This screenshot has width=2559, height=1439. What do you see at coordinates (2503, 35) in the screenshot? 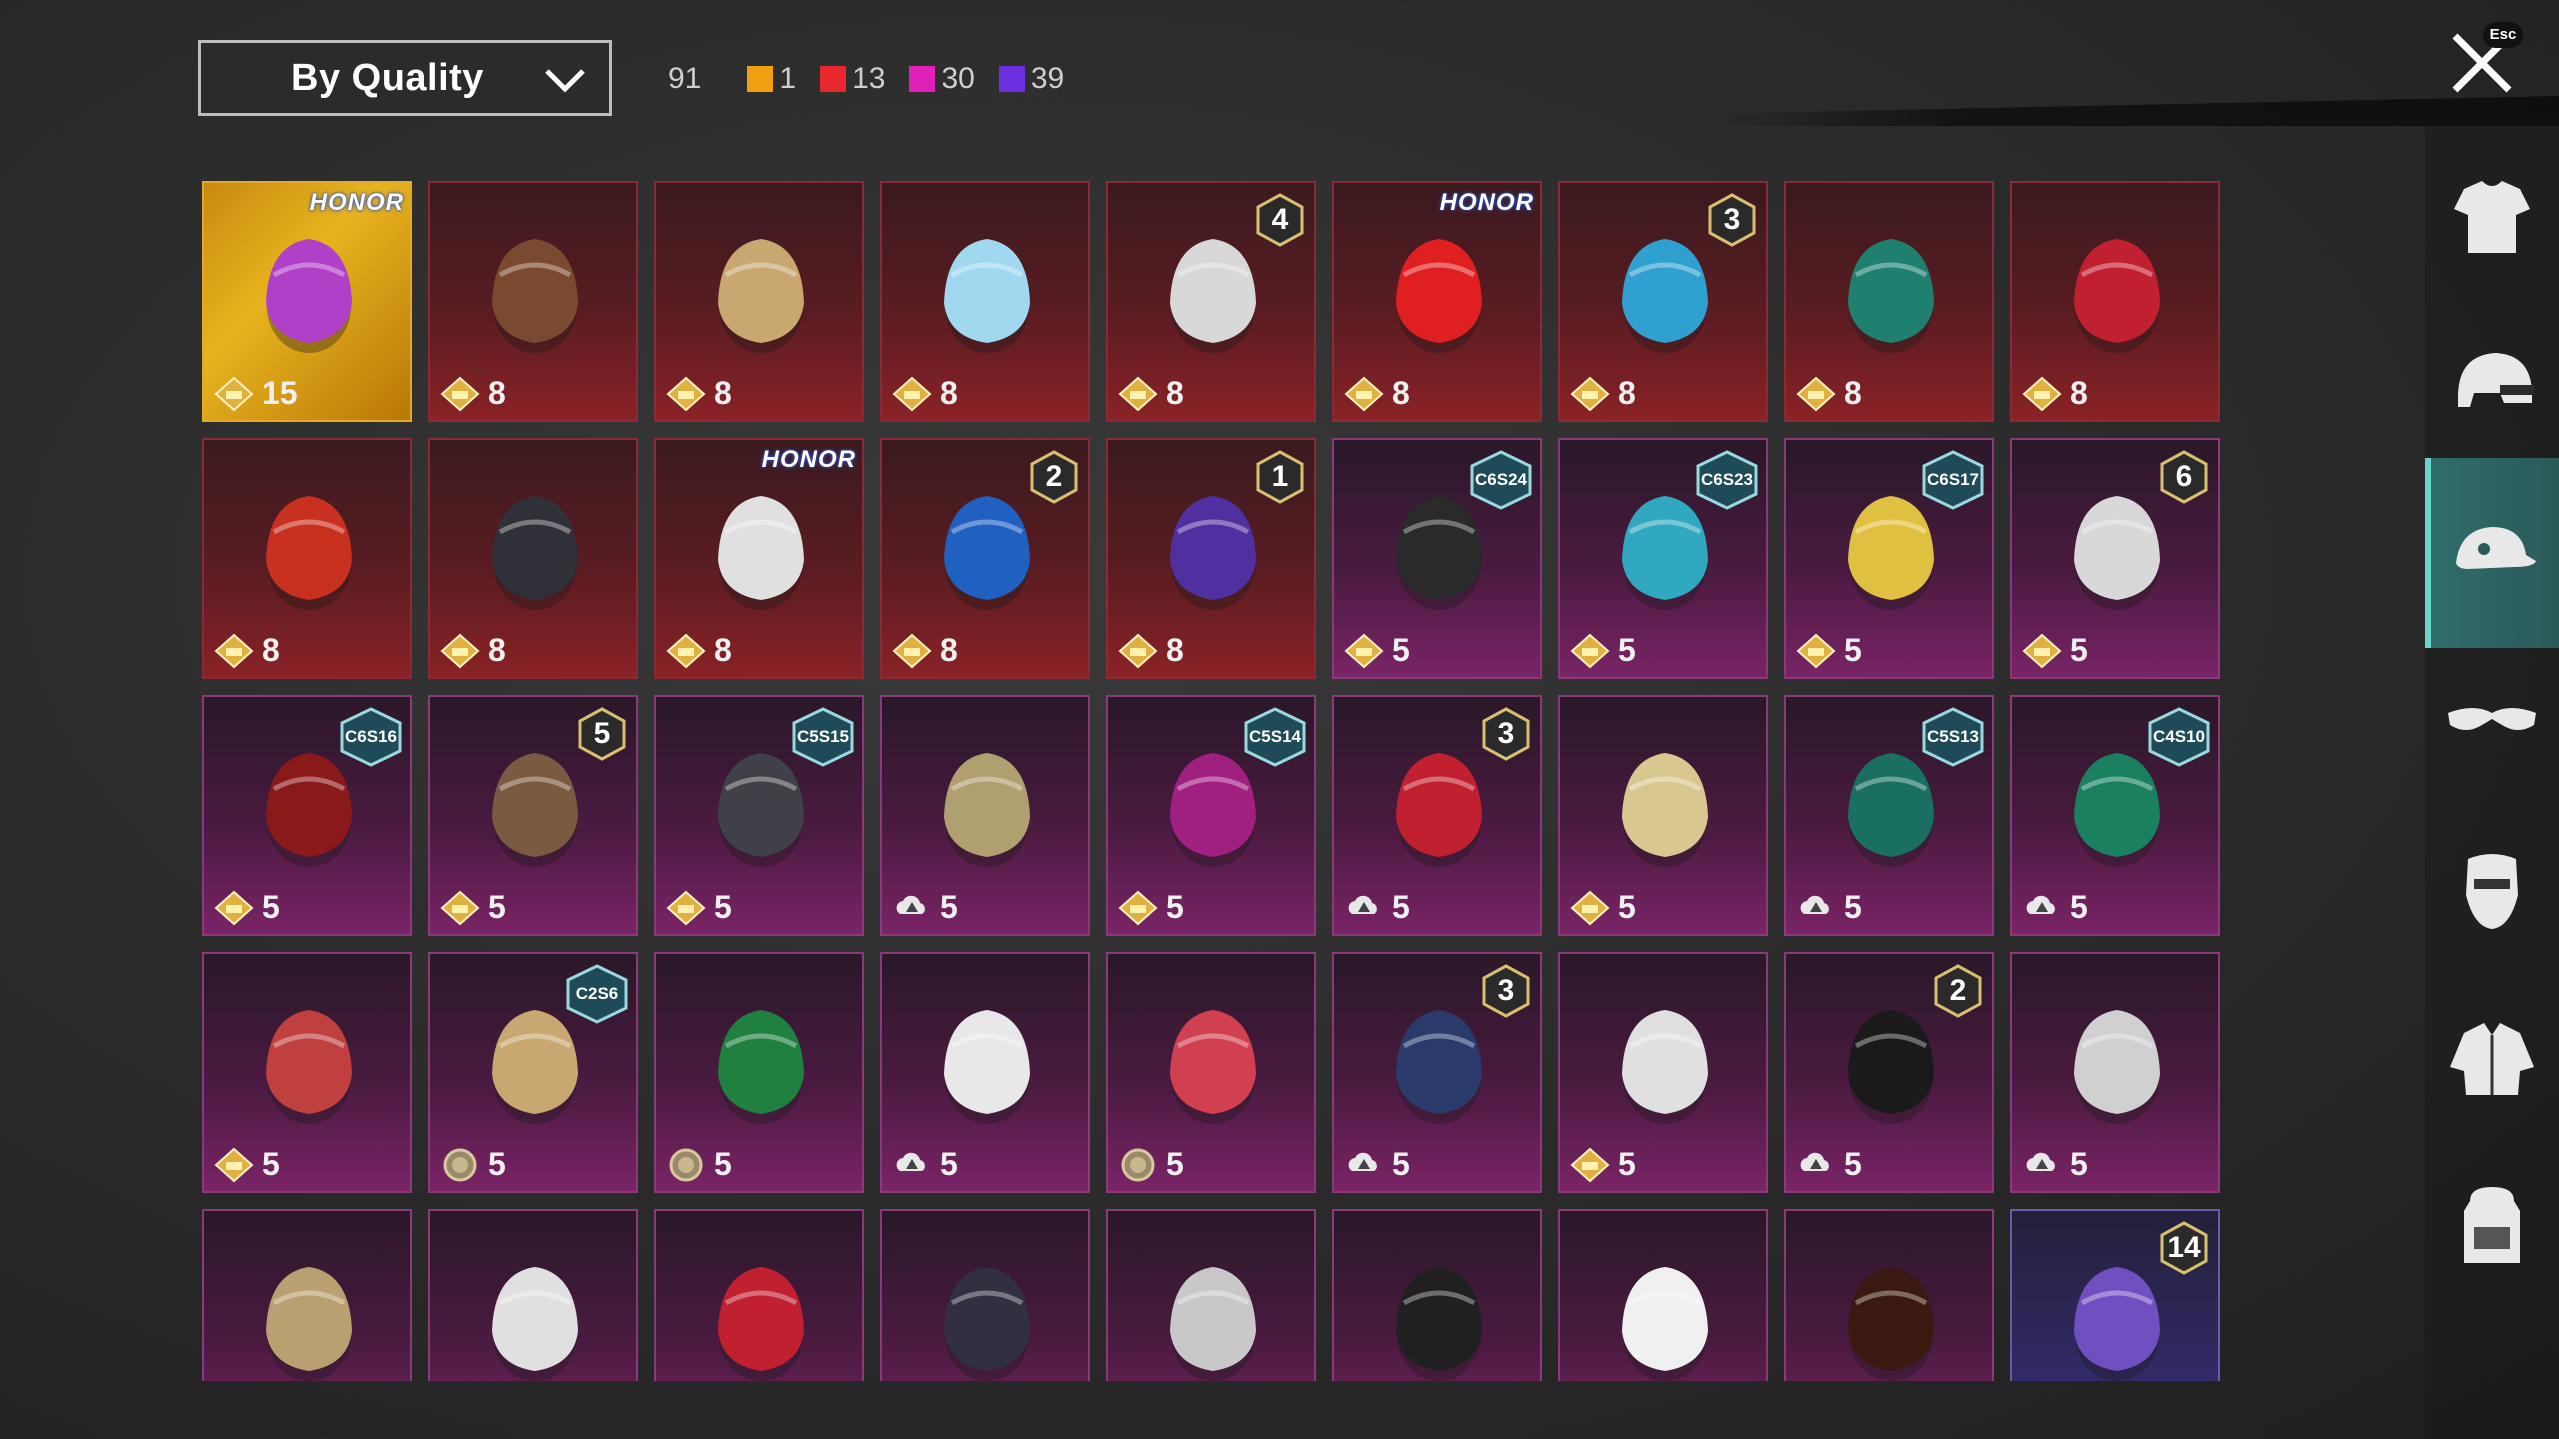
I see `esc-hint: Esc` at bounding box center [2503, 35].